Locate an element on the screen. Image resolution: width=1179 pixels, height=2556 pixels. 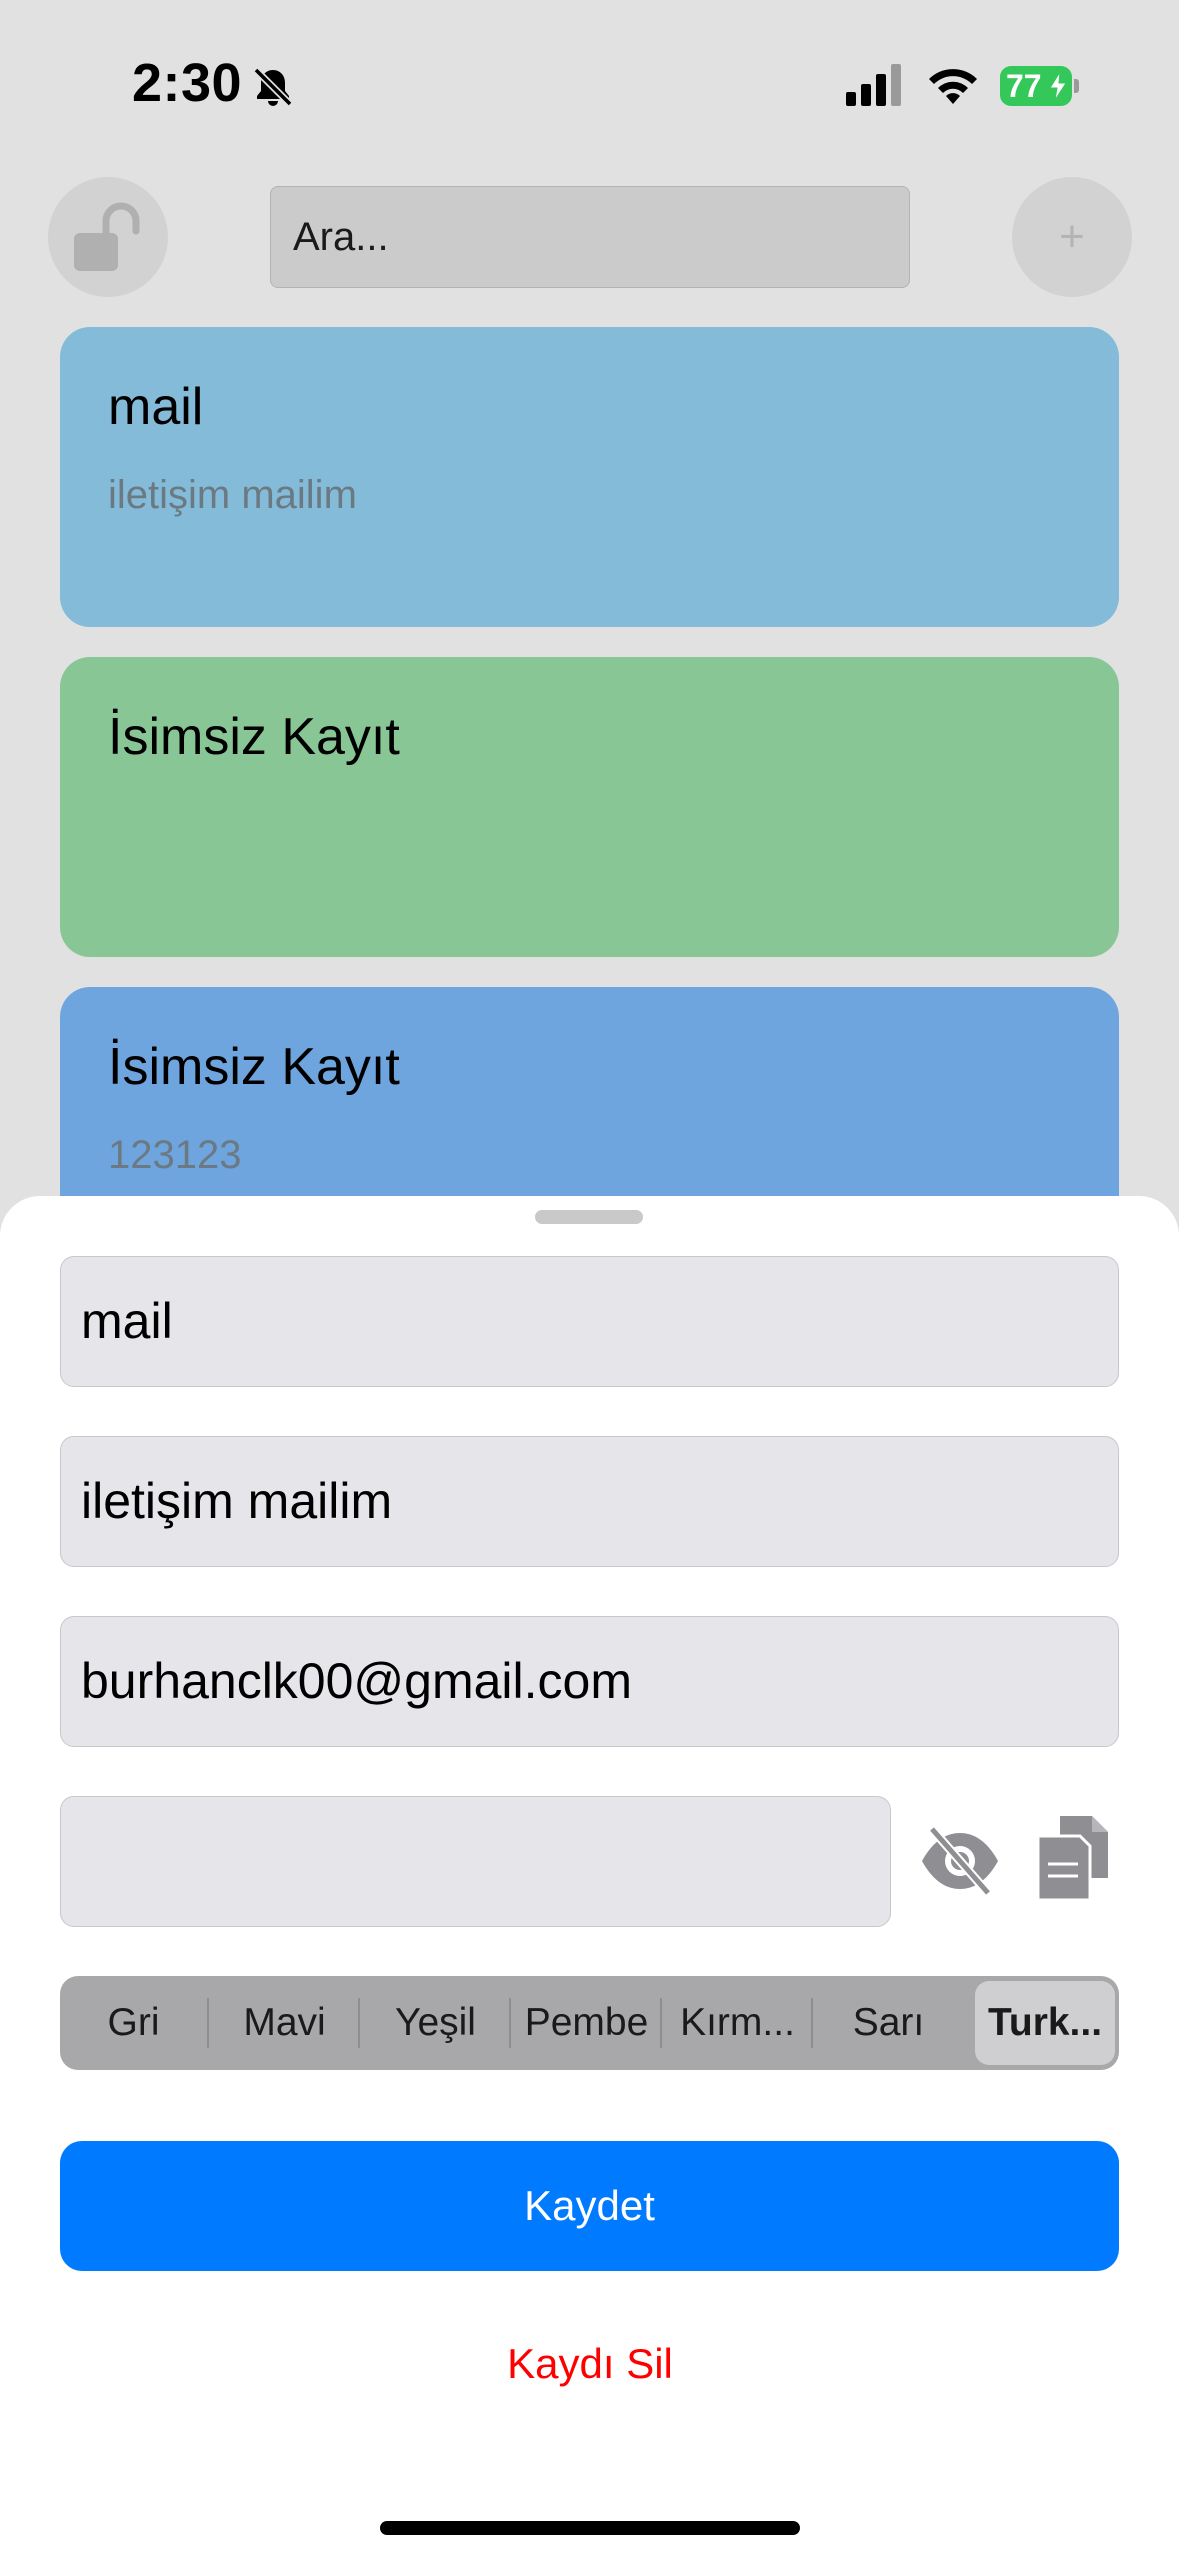
battery-charging-icon: 77 is located at coordinates (1041, 86).